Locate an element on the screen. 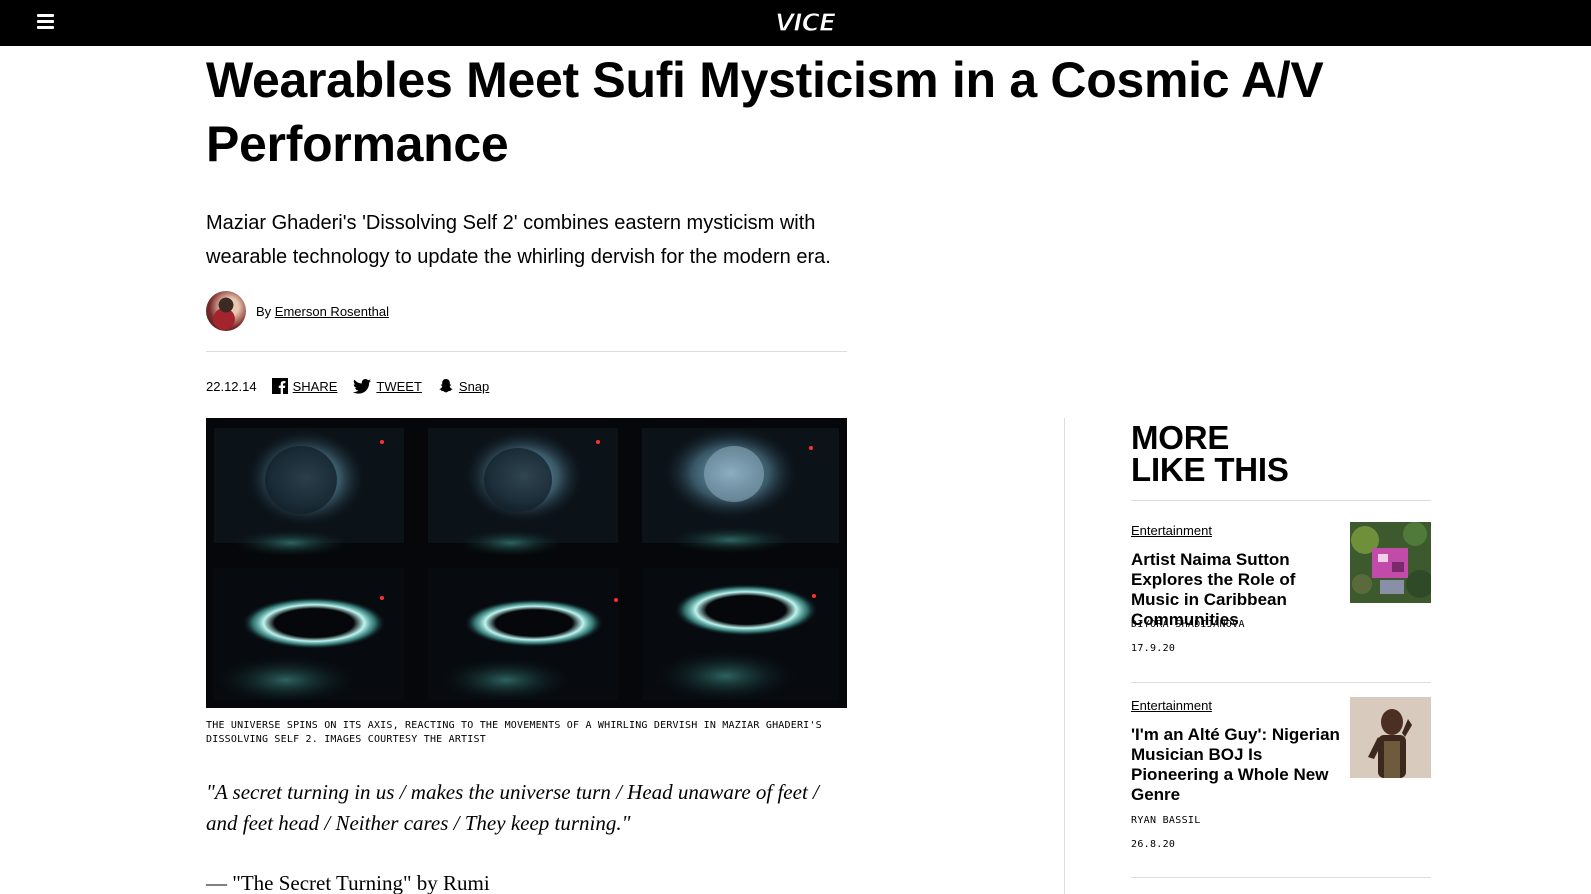 The width and height of the screenshot is (1591, 894). author-avatar is located at coordinates (226, 311).